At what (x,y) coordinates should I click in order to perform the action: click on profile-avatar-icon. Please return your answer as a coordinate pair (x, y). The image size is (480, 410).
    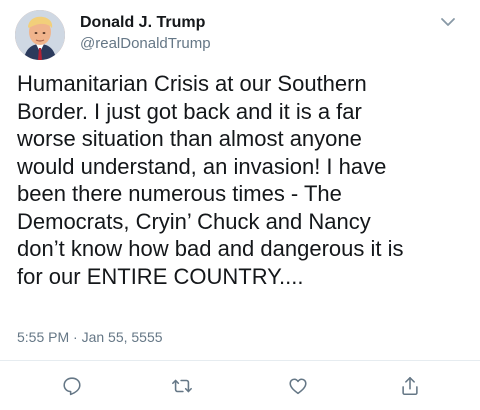
    Looking at the image, I should click on (40, 35).